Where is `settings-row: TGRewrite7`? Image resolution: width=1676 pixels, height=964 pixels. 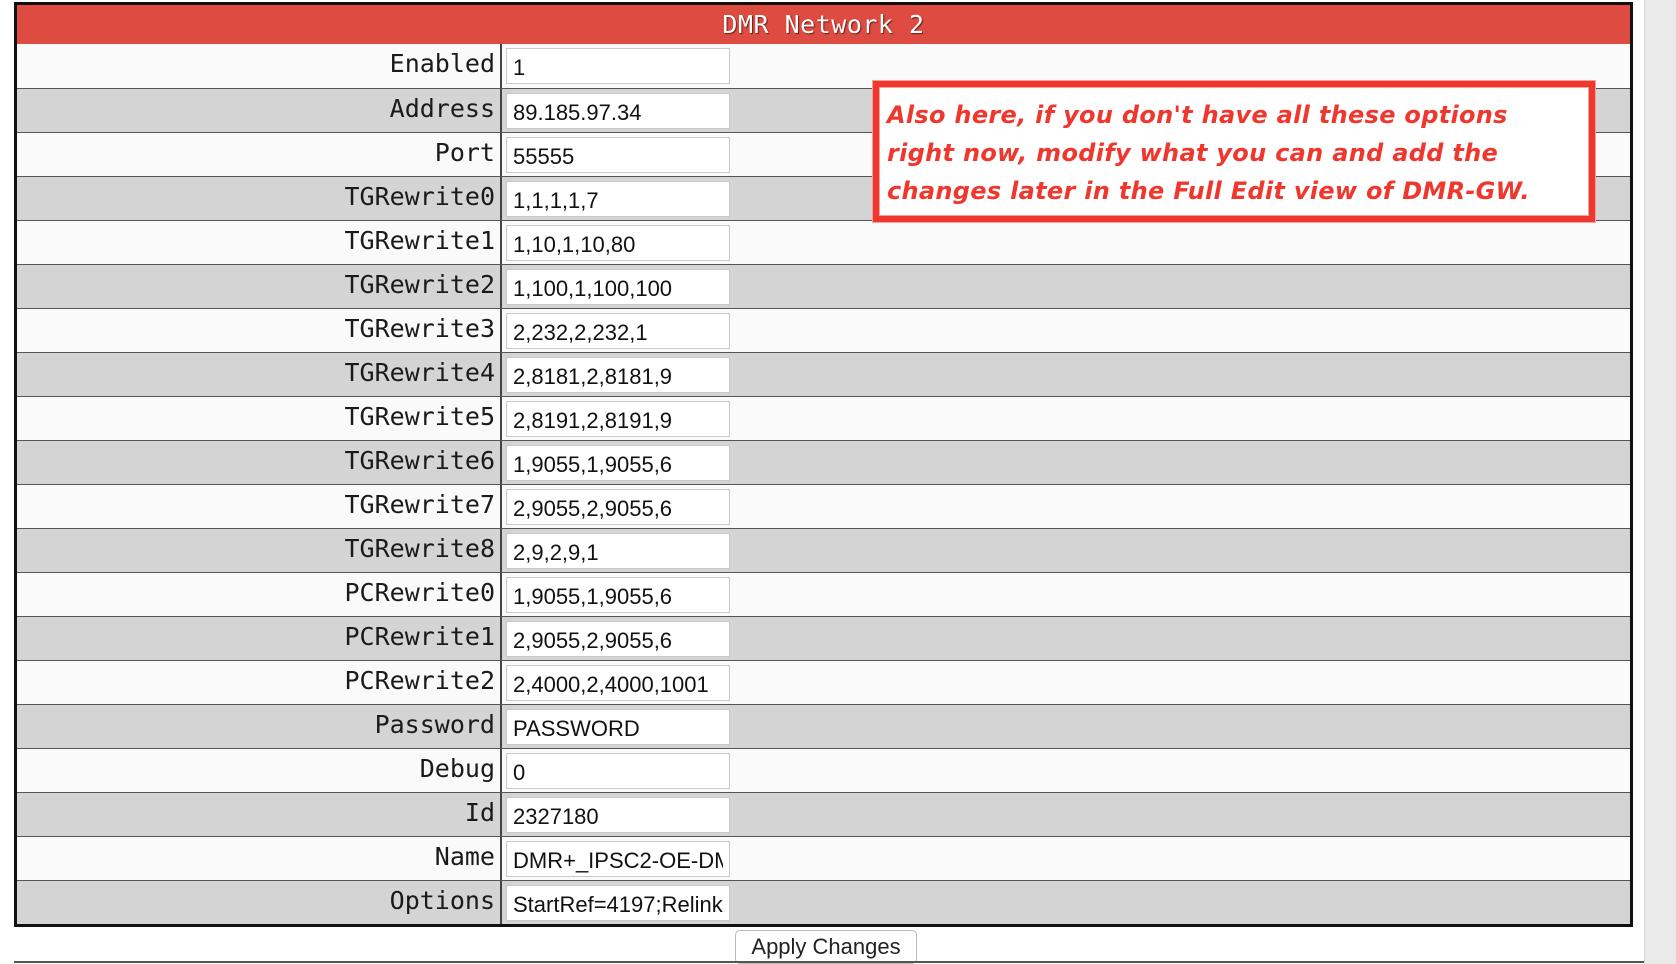
settings-row: TGRewrite7 is located at coordinates (823, 506).